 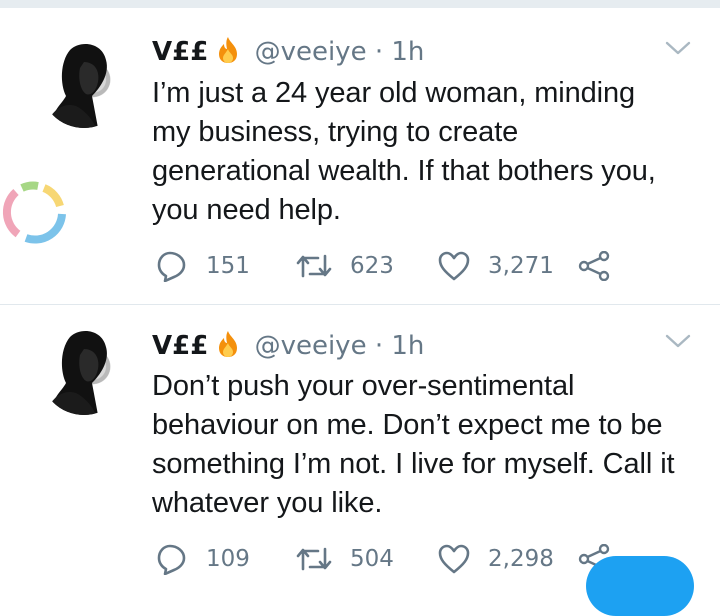 I want to click on retweet-button: 623, so click(x=345, y=266).